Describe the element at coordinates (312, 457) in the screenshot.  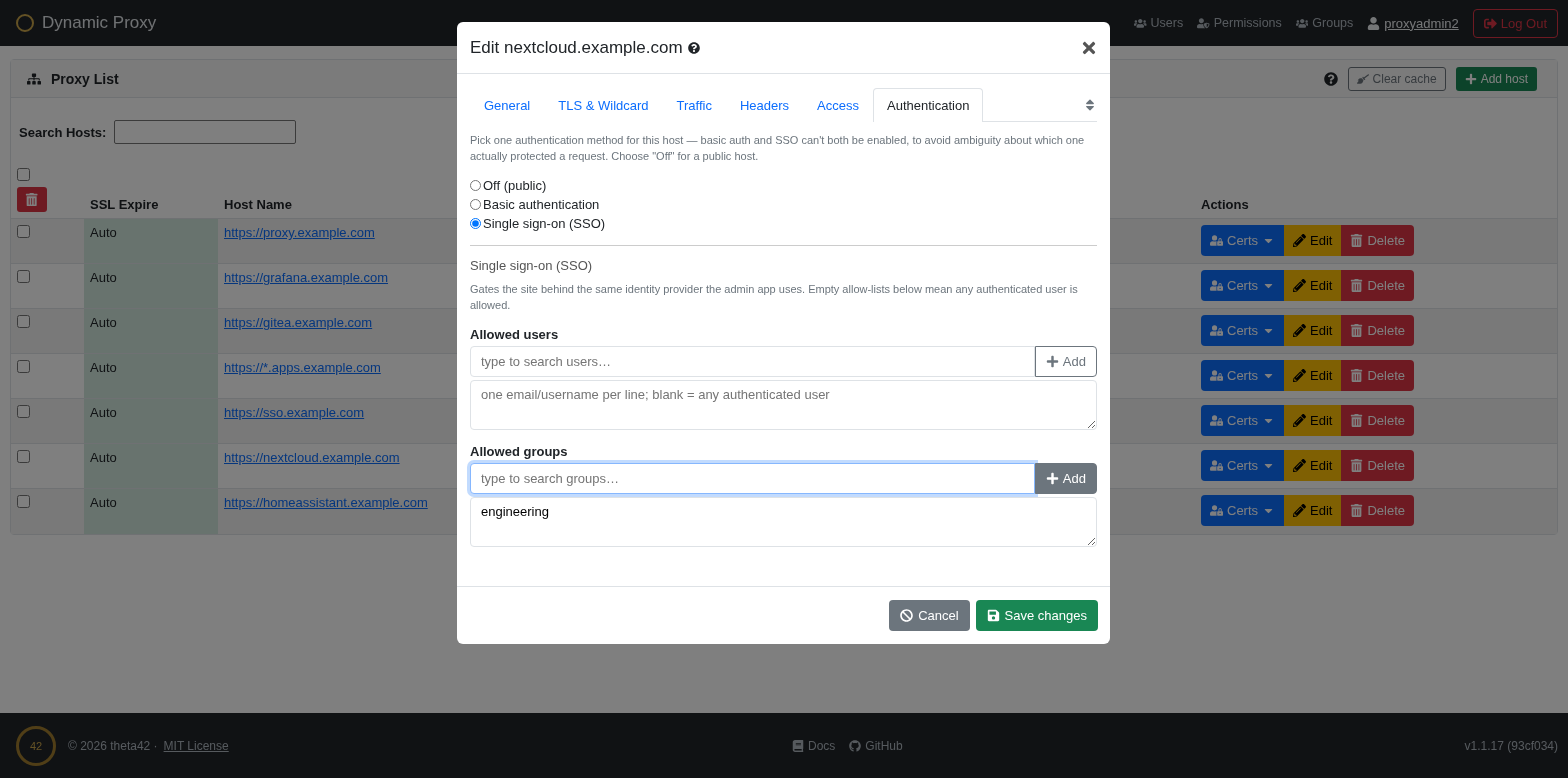
I see `host-link: https://nextcloud.example.com` at that location.